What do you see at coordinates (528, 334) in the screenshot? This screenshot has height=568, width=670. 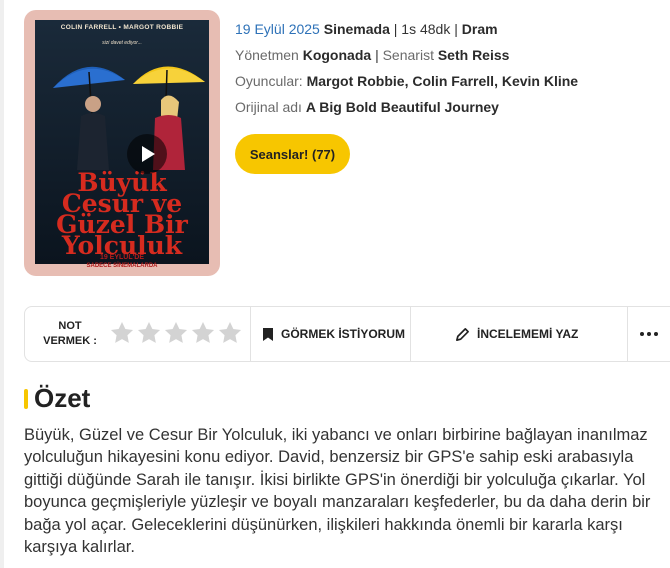 I see `review-label: İNCELEMEMİ YAZ` at bounding box center [528, 334].